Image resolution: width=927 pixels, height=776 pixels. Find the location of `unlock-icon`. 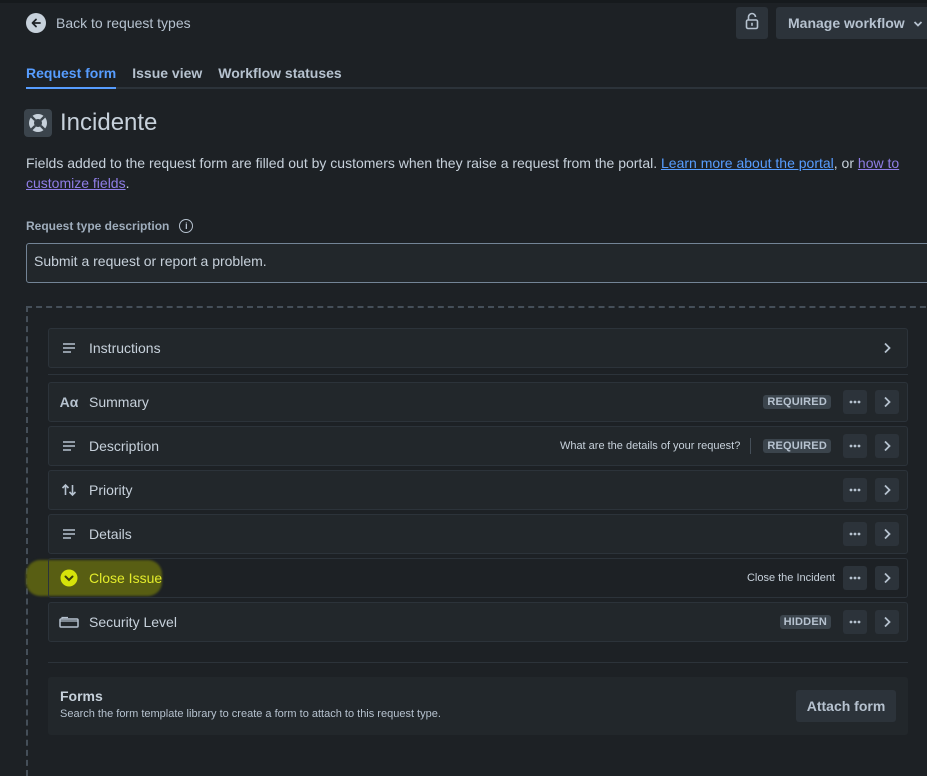

unlock-icon is located at coordinates (752, 23).